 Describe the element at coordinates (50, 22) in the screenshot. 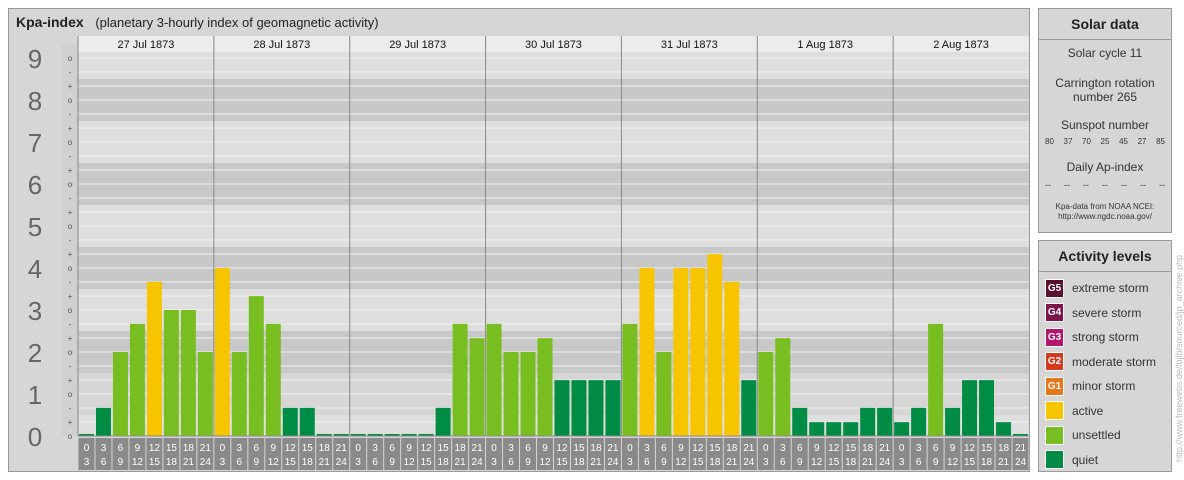

I see `chart-title-main: Kpa-index` at that location.